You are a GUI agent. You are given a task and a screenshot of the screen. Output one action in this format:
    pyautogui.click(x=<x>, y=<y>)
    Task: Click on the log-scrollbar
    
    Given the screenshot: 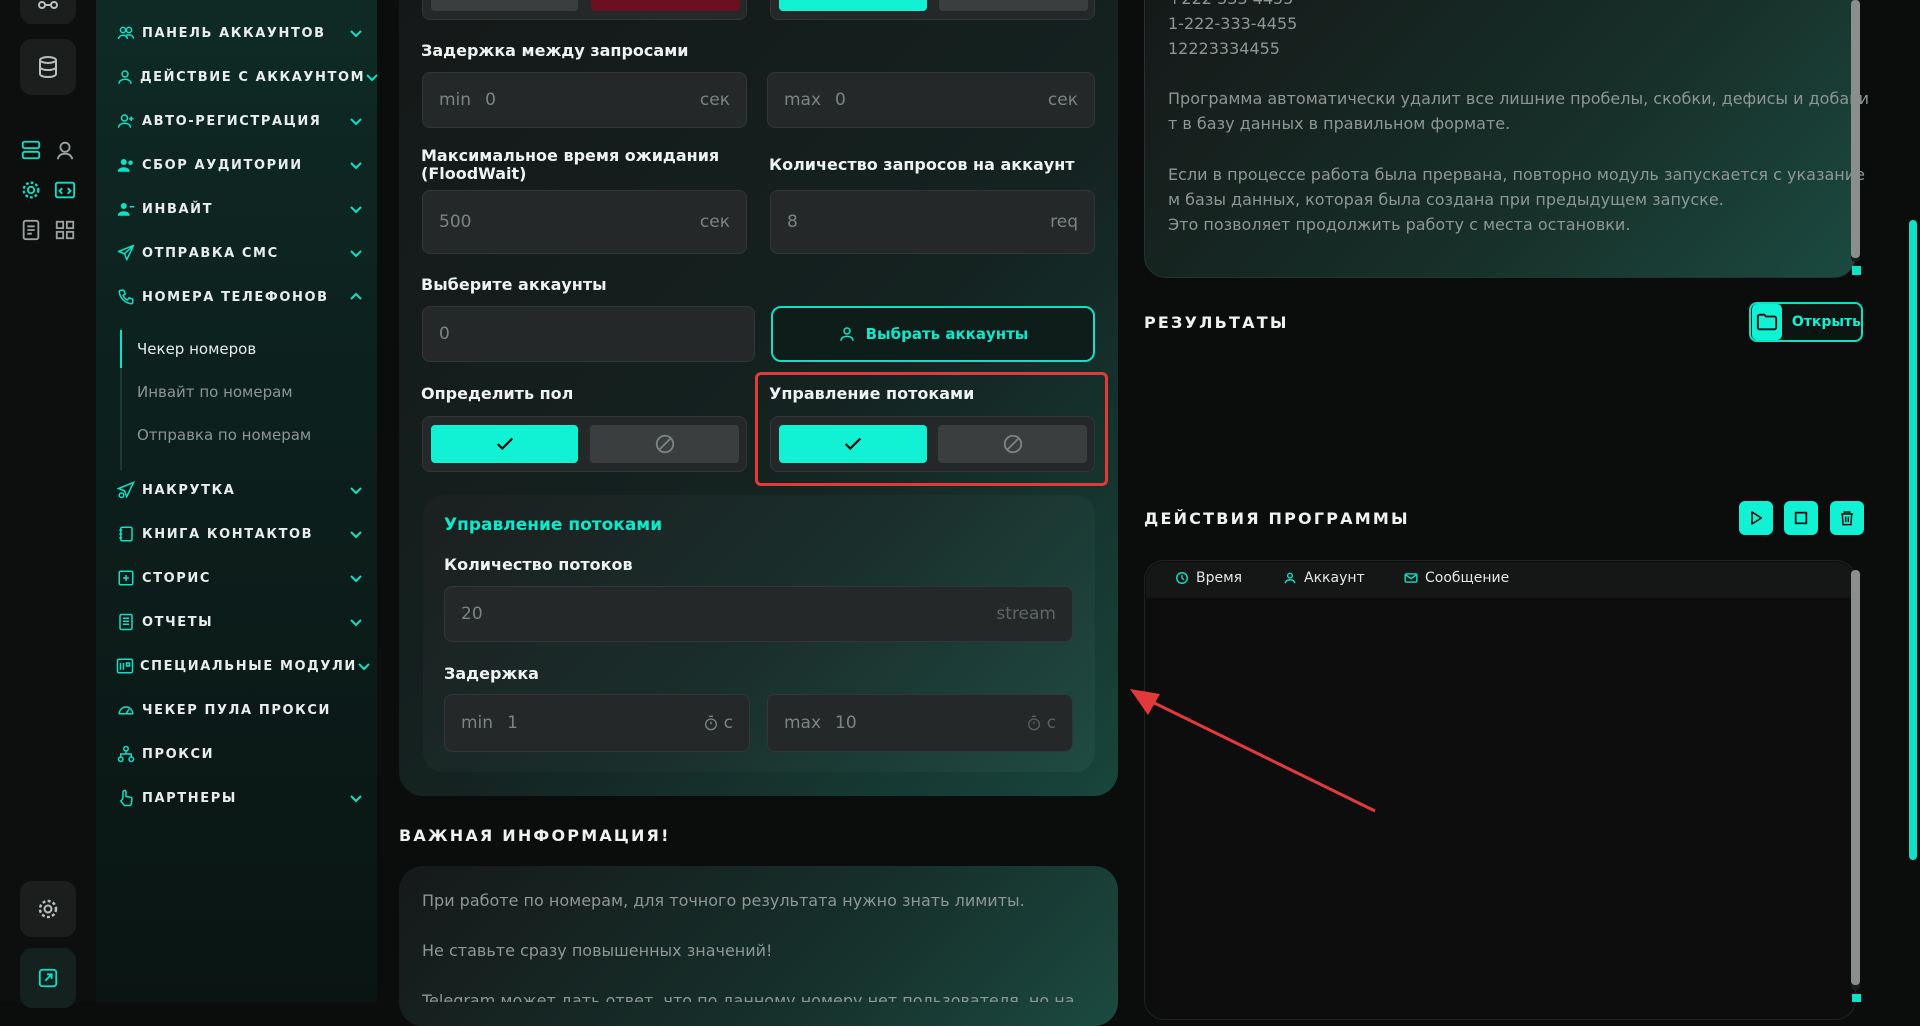 What is the action you would take?
    pyautogui.click(x=1855, y=780)
    